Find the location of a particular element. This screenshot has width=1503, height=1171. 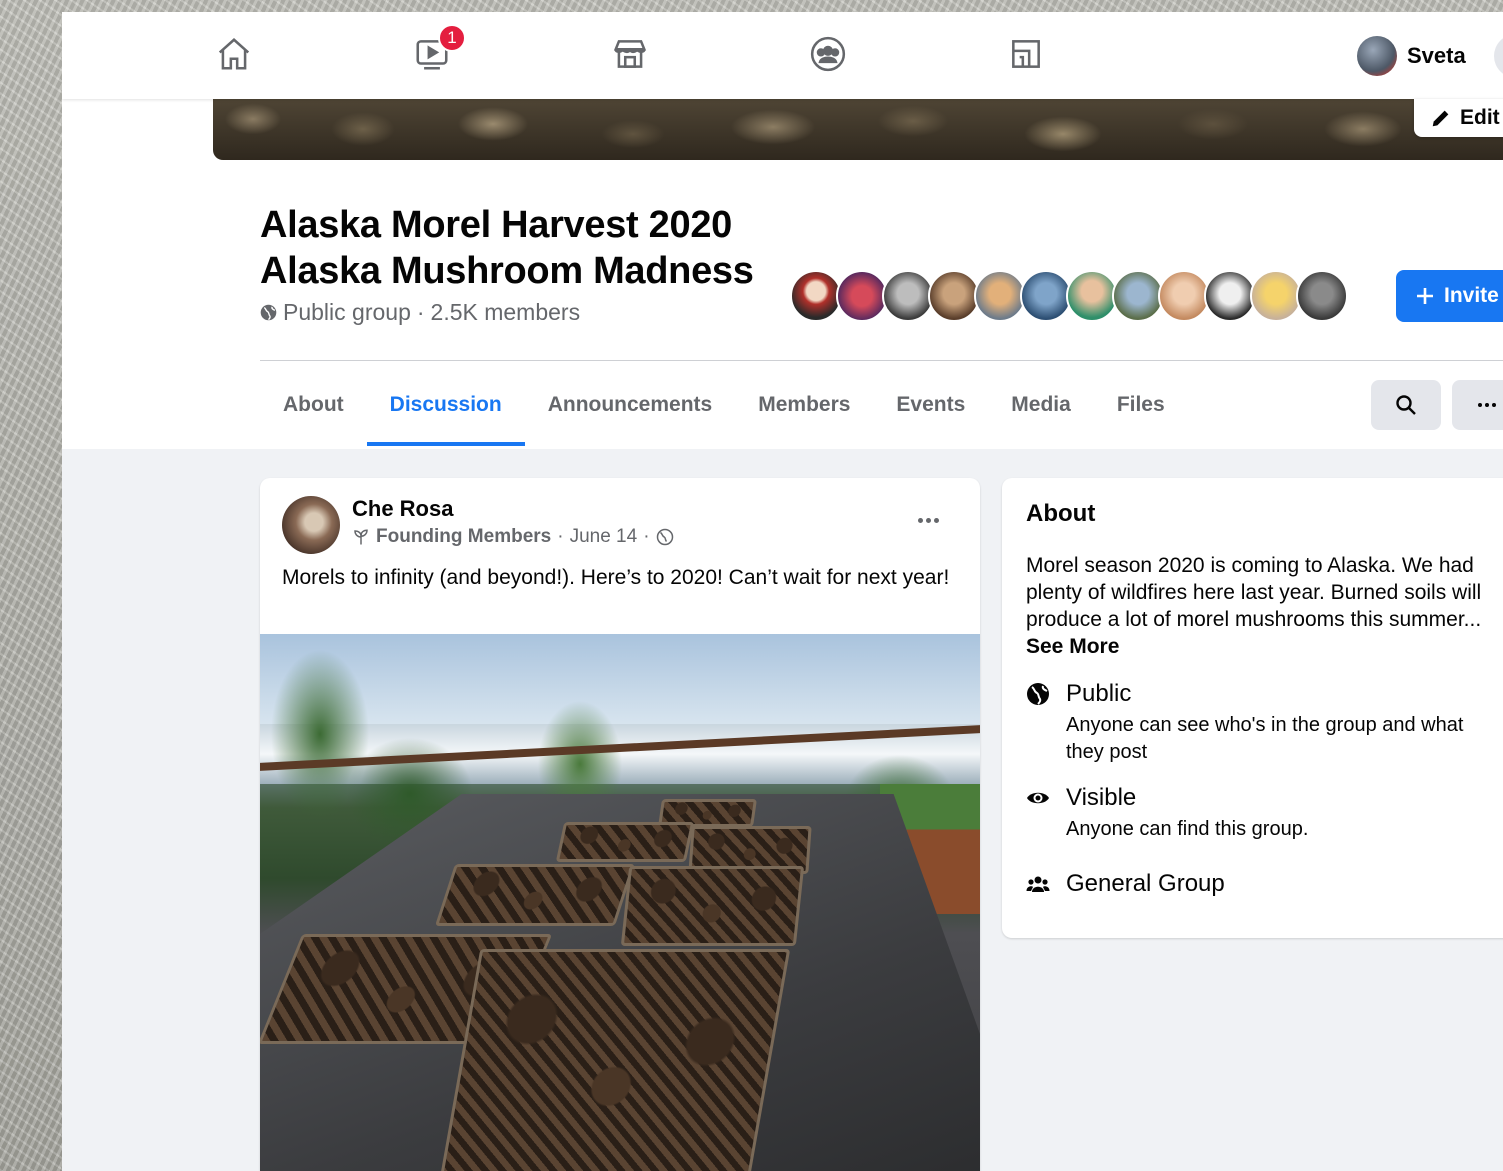

marketplace-nav-button is located at coordinates (630, 54).